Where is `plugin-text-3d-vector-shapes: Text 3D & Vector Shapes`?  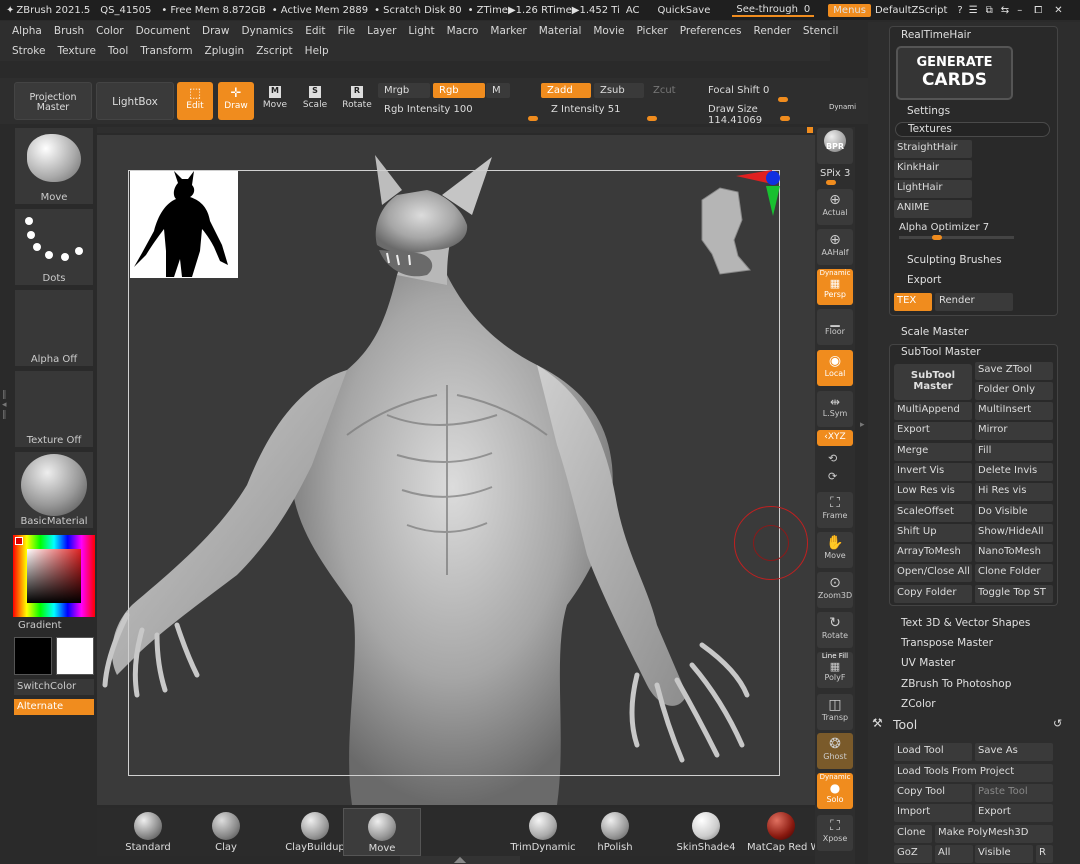 plugin-text-3d-vector-shapes: Text 3D & Vector Shapes is located at coordinates (965, 623).